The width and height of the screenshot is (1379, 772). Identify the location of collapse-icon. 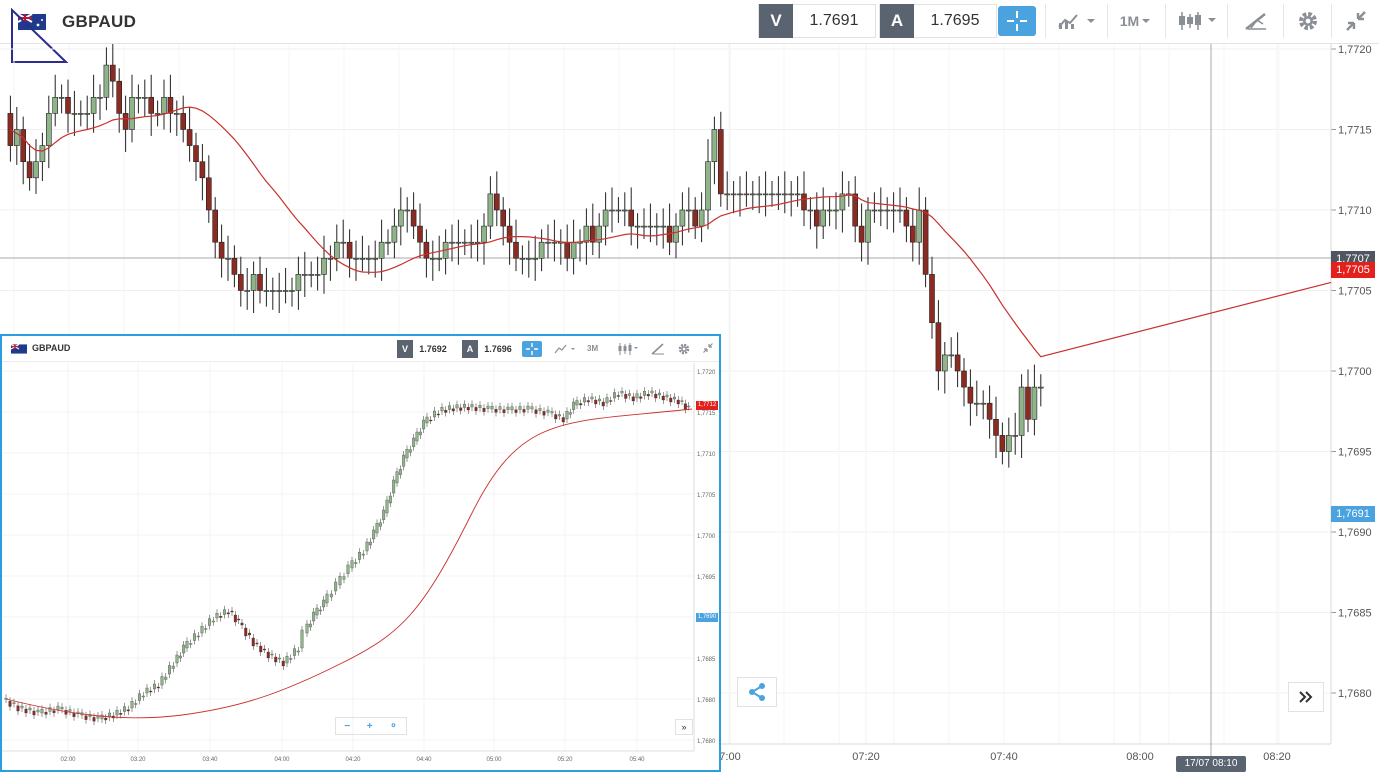
(708, 348).